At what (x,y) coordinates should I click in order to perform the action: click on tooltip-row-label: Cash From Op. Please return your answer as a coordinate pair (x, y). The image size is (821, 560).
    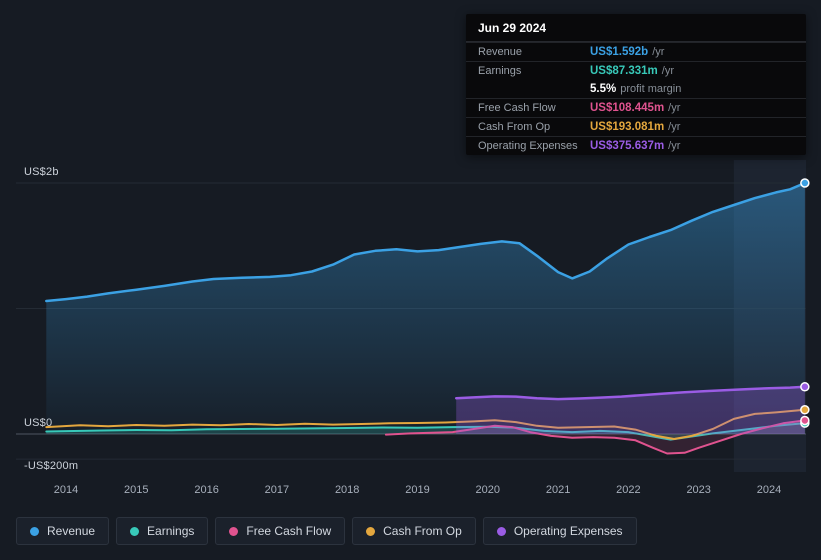
    Looking at the image, I should click on (514, 127).